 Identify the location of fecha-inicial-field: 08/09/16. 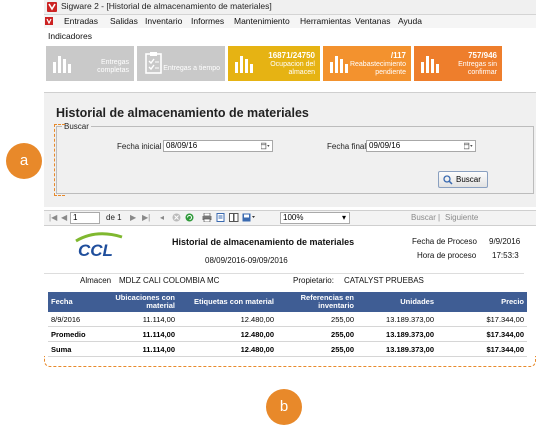
(218, 146).